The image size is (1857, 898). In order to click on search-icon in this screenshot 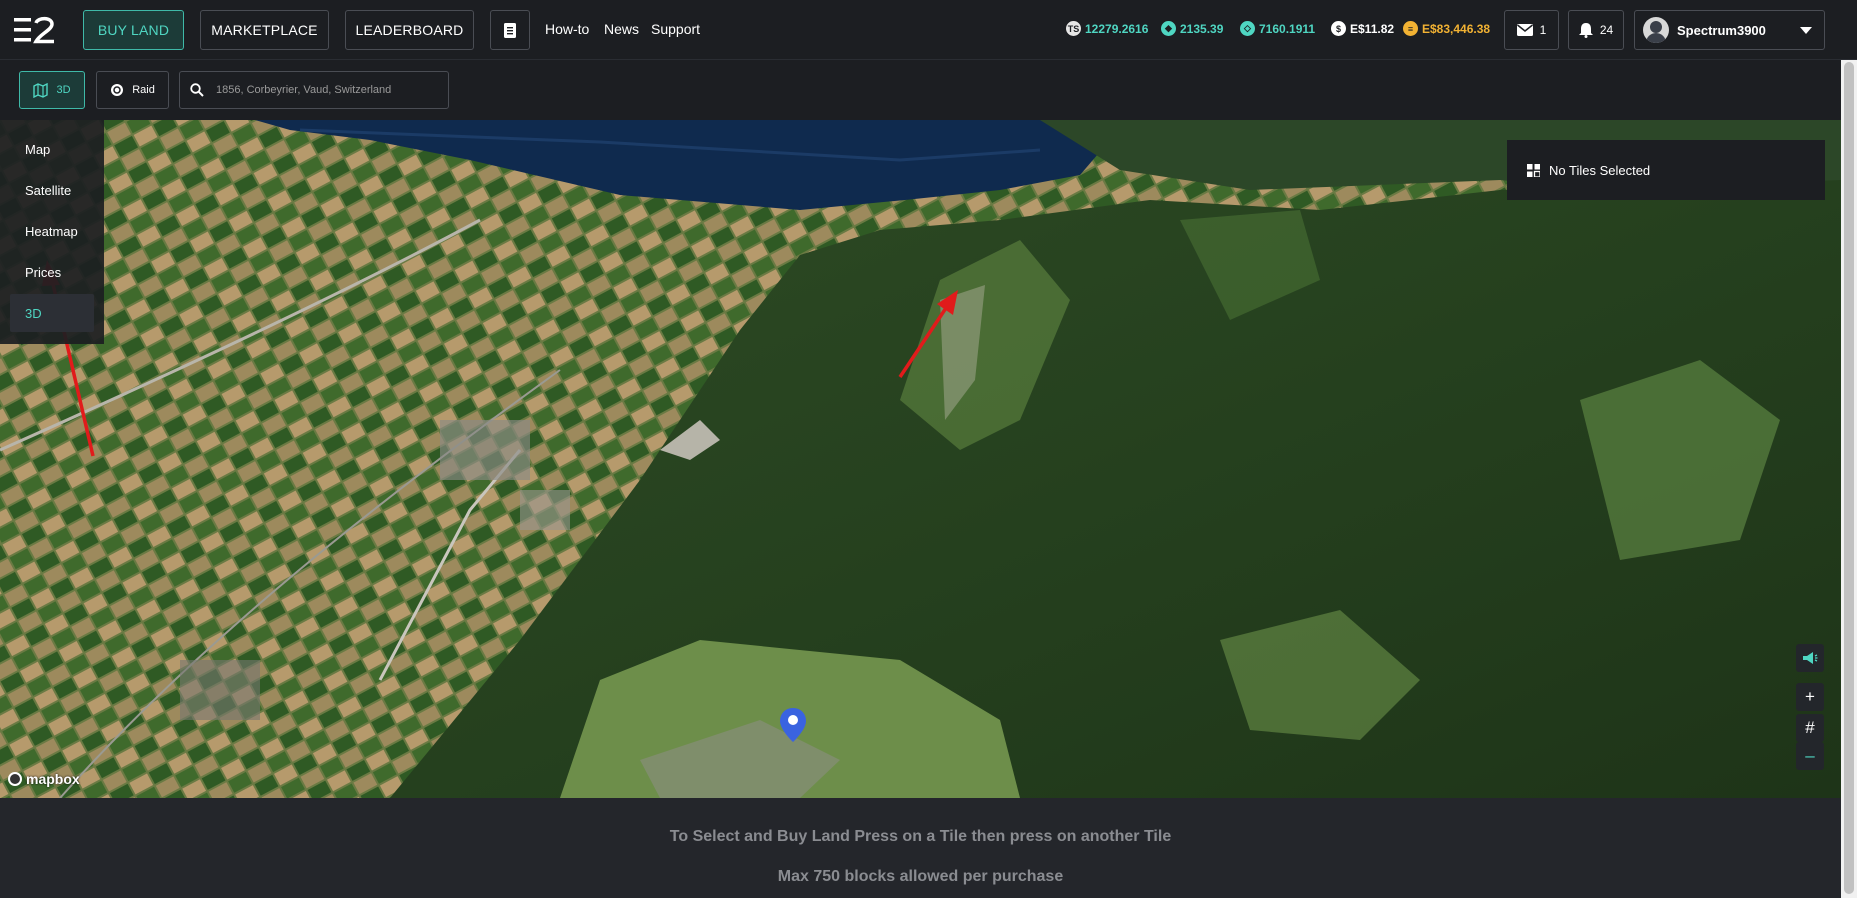, I will do `click(197, 90)`.